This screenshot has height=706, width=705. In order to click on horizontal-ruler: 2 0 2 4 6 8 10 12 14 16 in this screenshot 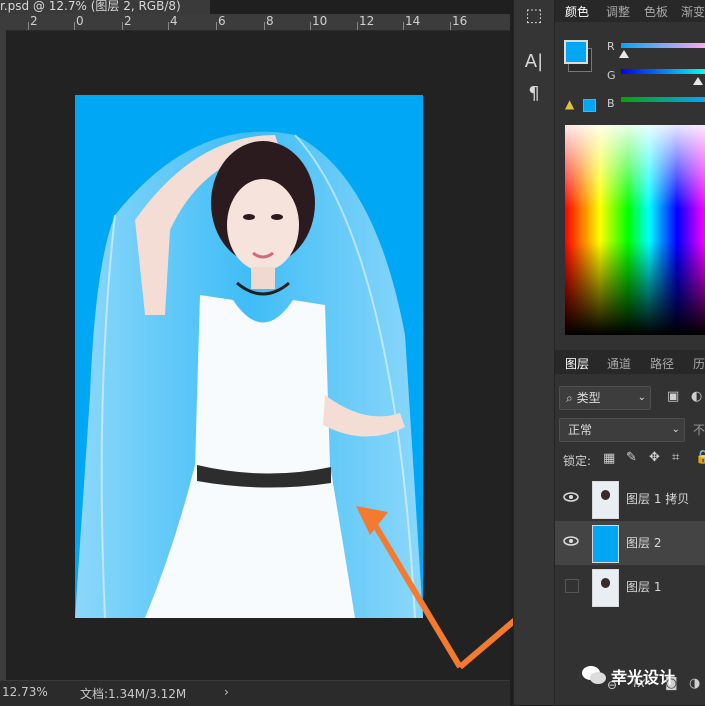, I will do `click(255, 22)`.